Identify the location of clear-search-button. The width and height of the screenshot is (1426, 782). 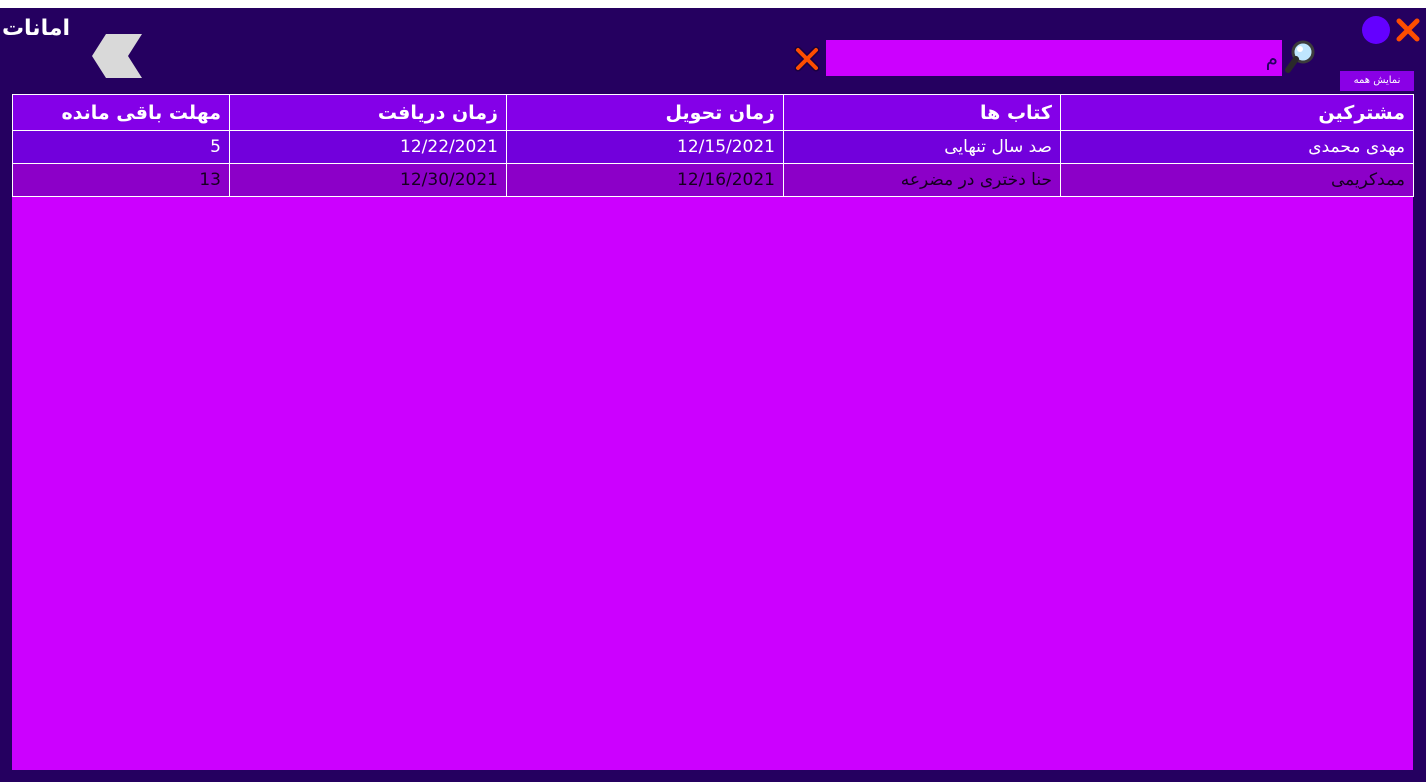
(807, 59).